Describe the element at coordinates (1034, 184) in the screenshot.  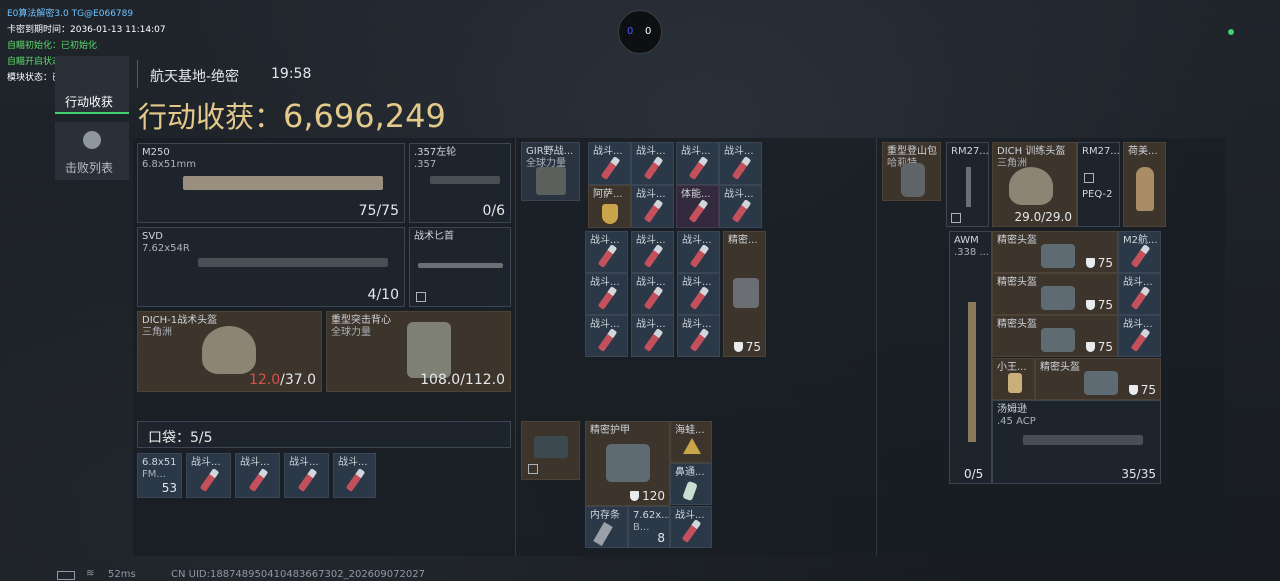
I see `helmet-item: DICH 训练头盔 三角洲 29.0/29.0` at that location.